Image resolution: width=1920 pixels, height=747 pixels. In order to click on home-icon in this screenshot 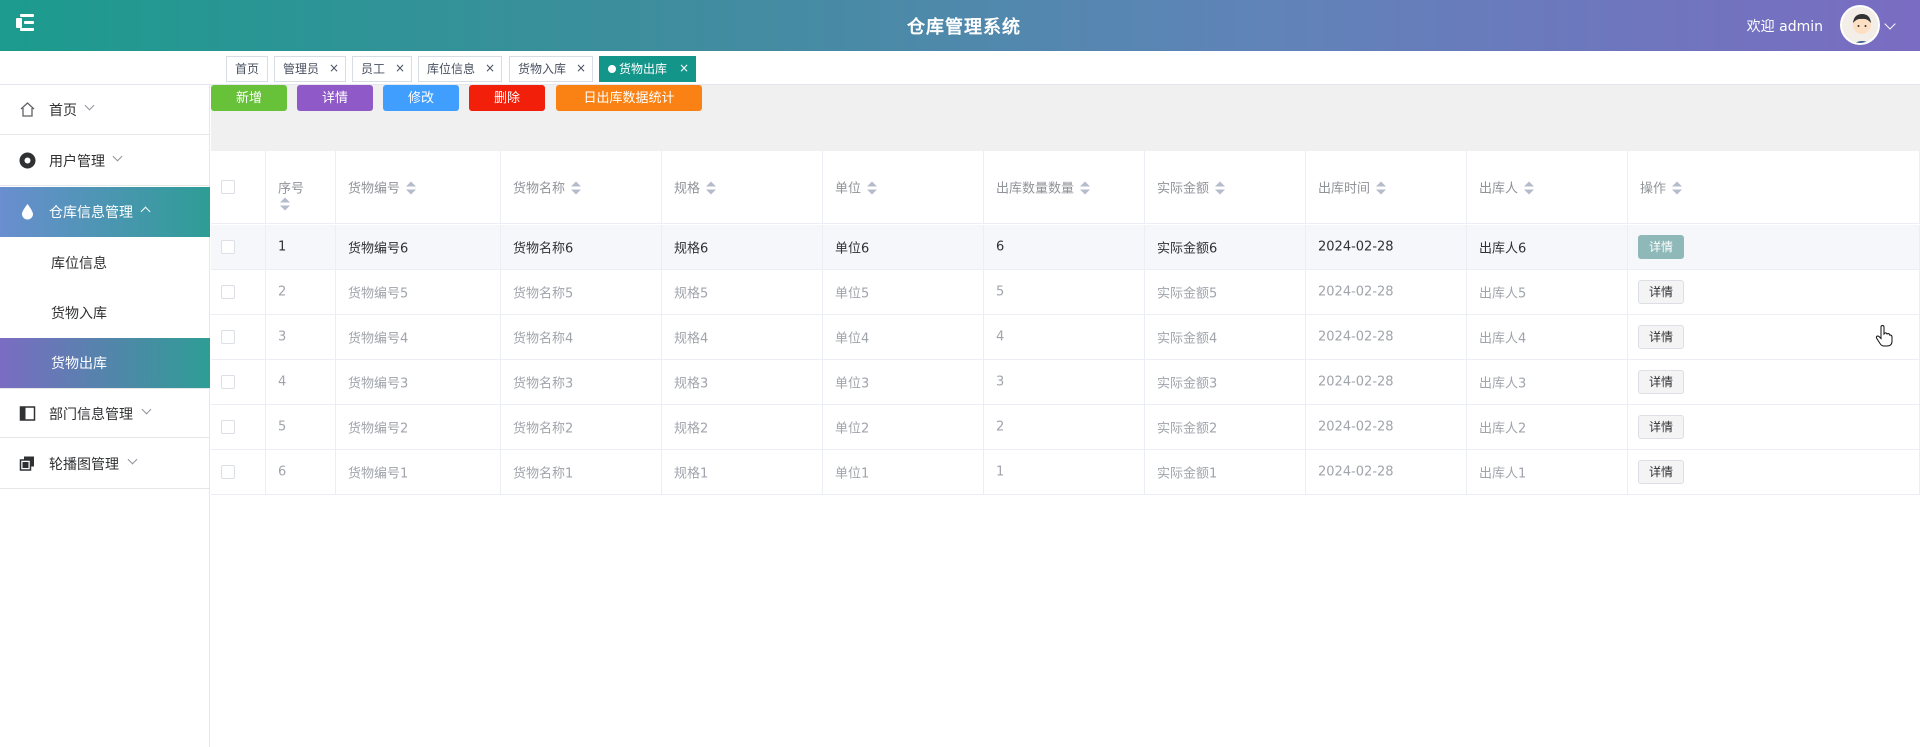, I will do `click(27, 109)`.